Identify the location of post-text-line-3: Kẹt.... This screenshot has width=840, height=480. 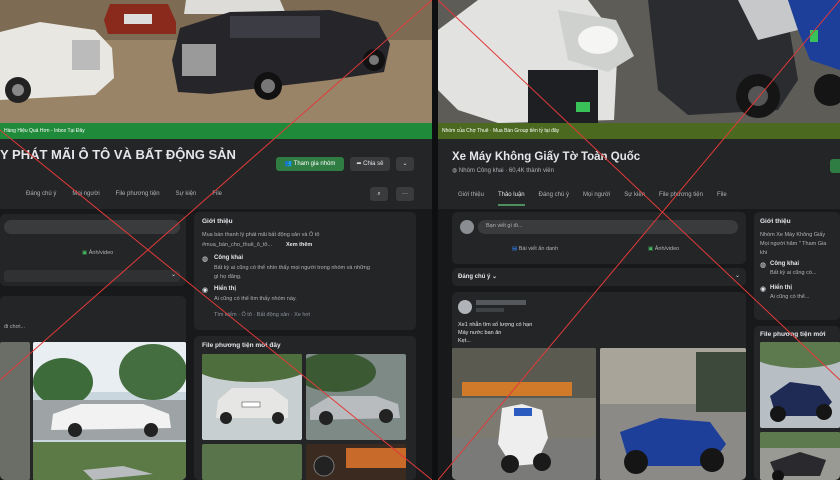
(464, 341).